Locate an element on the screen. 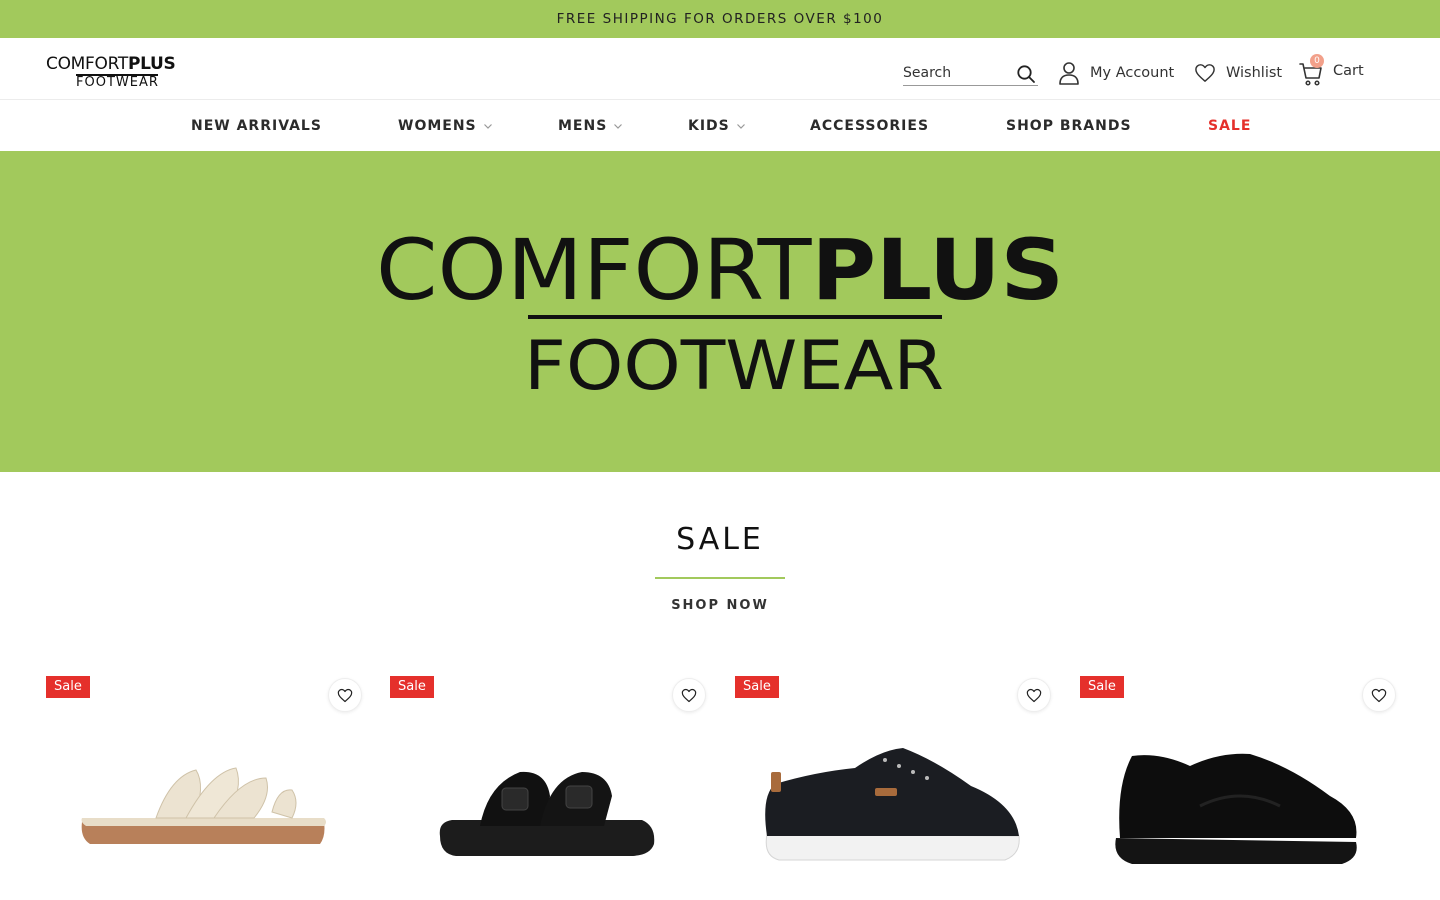 Image resolution: width=1440 pixels, height=900 pixels. nav-label: SALE is located at coordinates (1230, 125).